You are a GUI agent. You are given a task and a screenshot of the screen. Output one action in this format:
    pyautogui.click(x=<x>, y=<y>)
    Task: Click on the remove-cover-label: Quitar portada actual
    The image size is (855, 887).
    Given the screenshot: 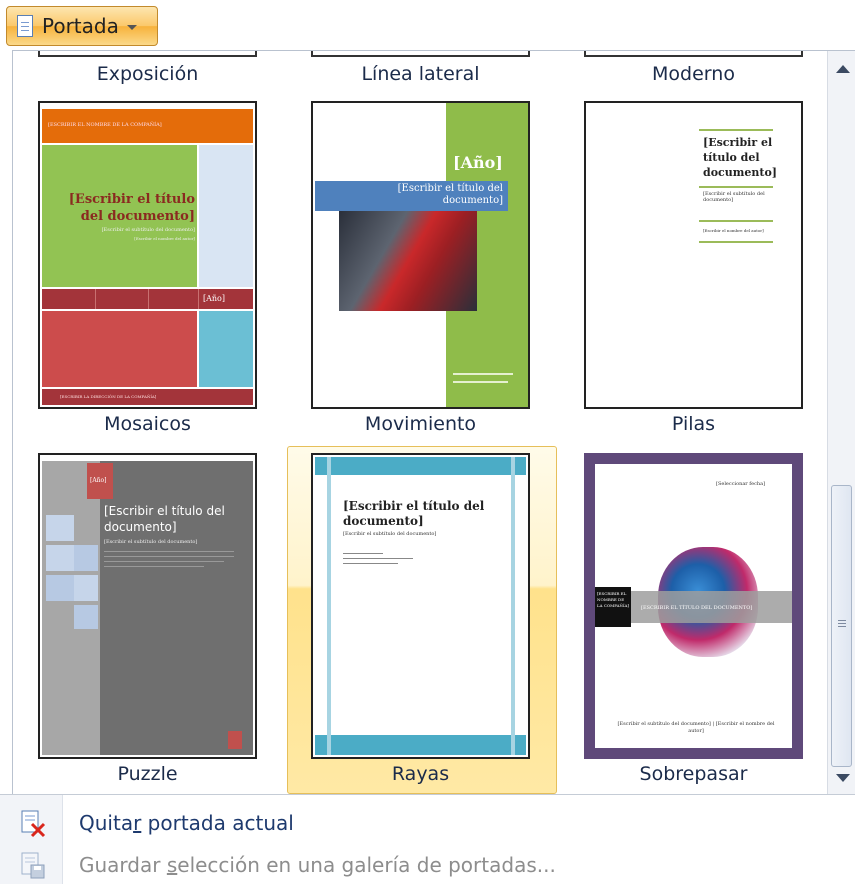 What is the action you would take?
    pyautogui.click(x=186, y=823)
    